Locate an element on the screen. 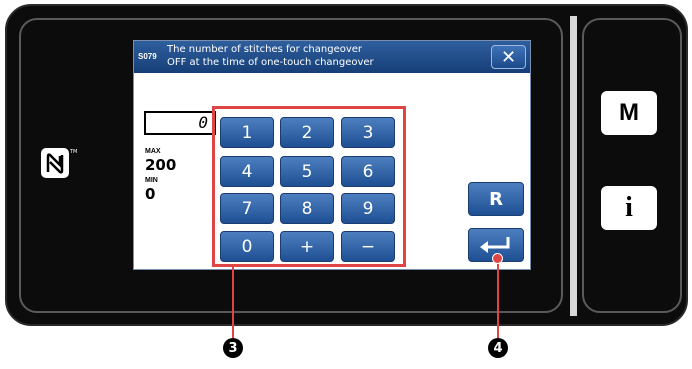 The height and width of the screenshot is (369, 692). close-icon: ✕ is located at coordinates (508, 57).